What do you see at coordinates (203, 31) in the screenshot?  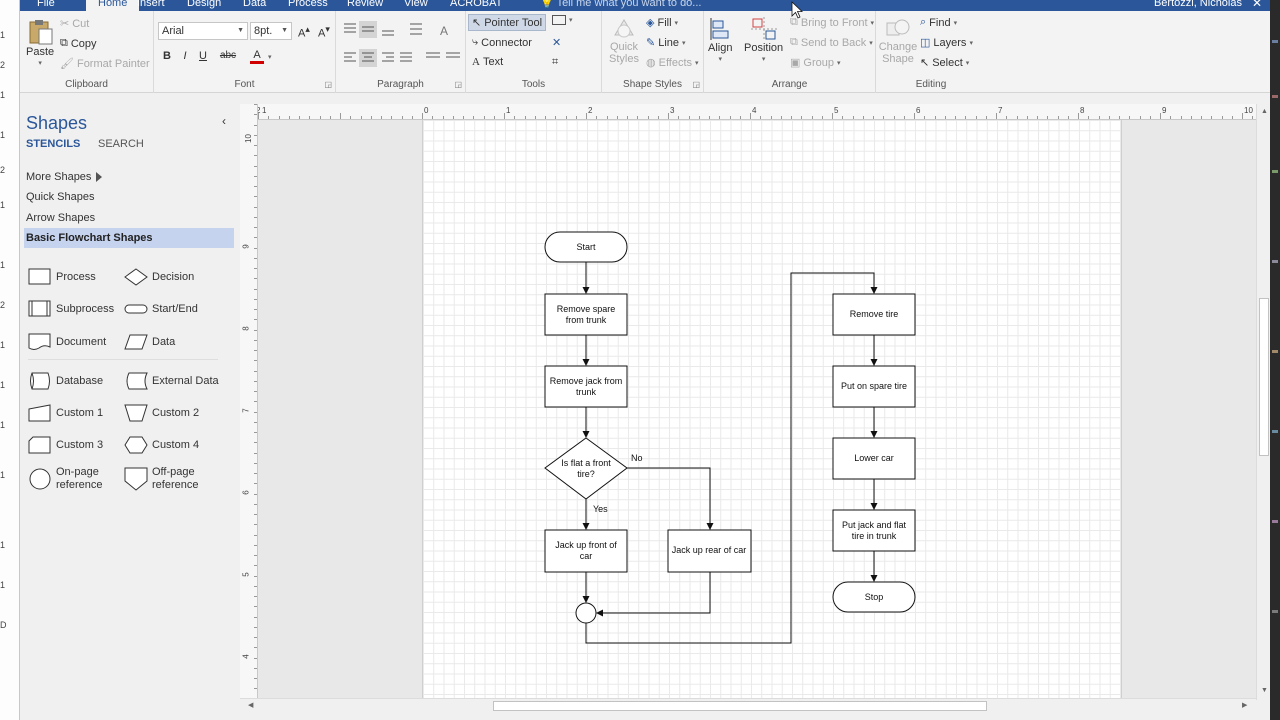 I see `font-family-select: Arial ▼` at bounding box center [203, 31].